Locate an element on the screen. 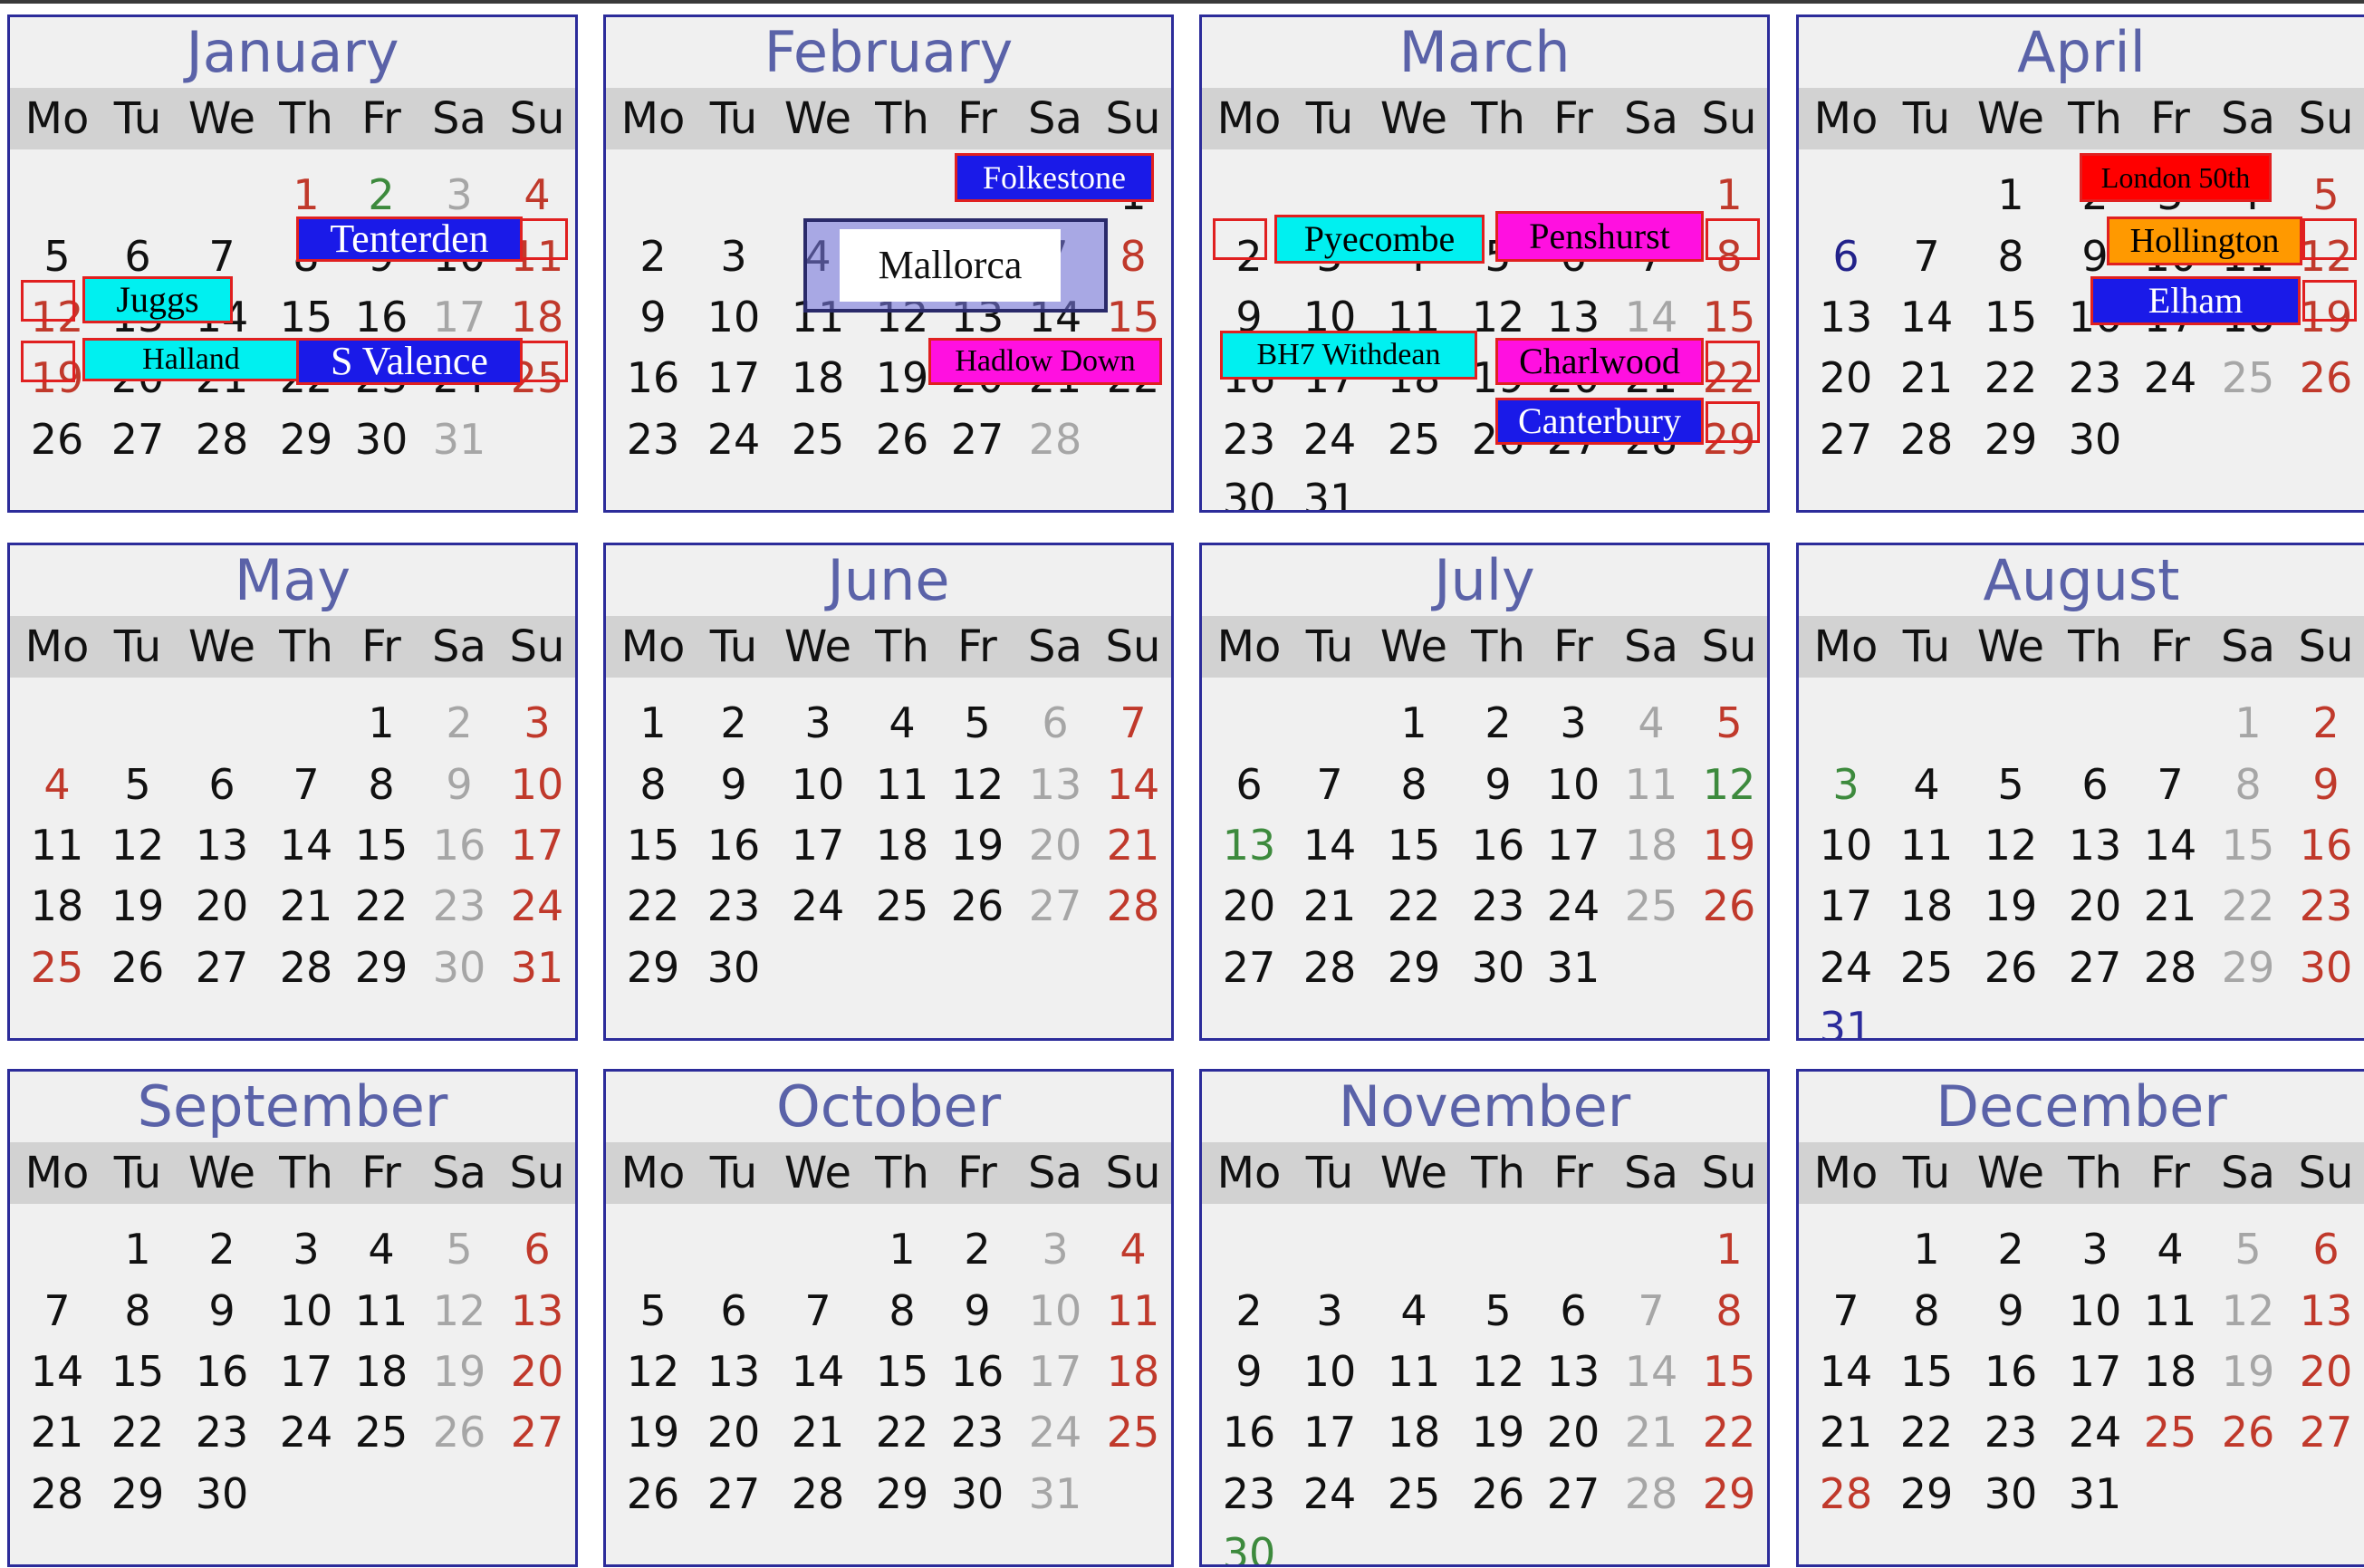 This screenshot has width=2364, height=1568. day-cell: 13 is located at coordinates (1573, 1371).